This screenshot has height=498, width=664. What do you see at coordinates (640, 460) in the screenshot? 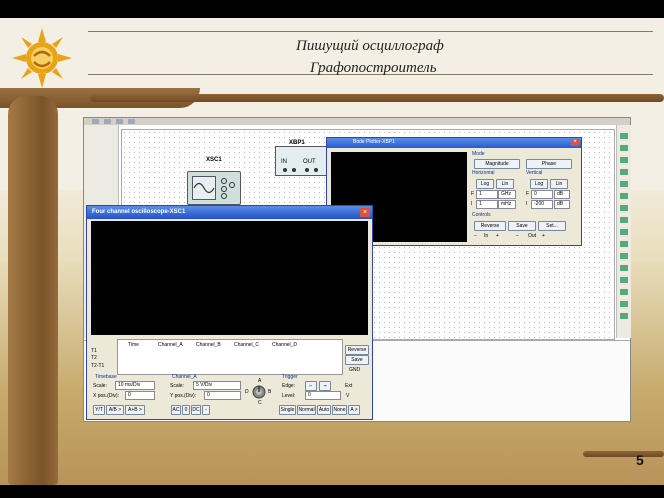
I see `page-number: 5` at bounding box center [640, 460].